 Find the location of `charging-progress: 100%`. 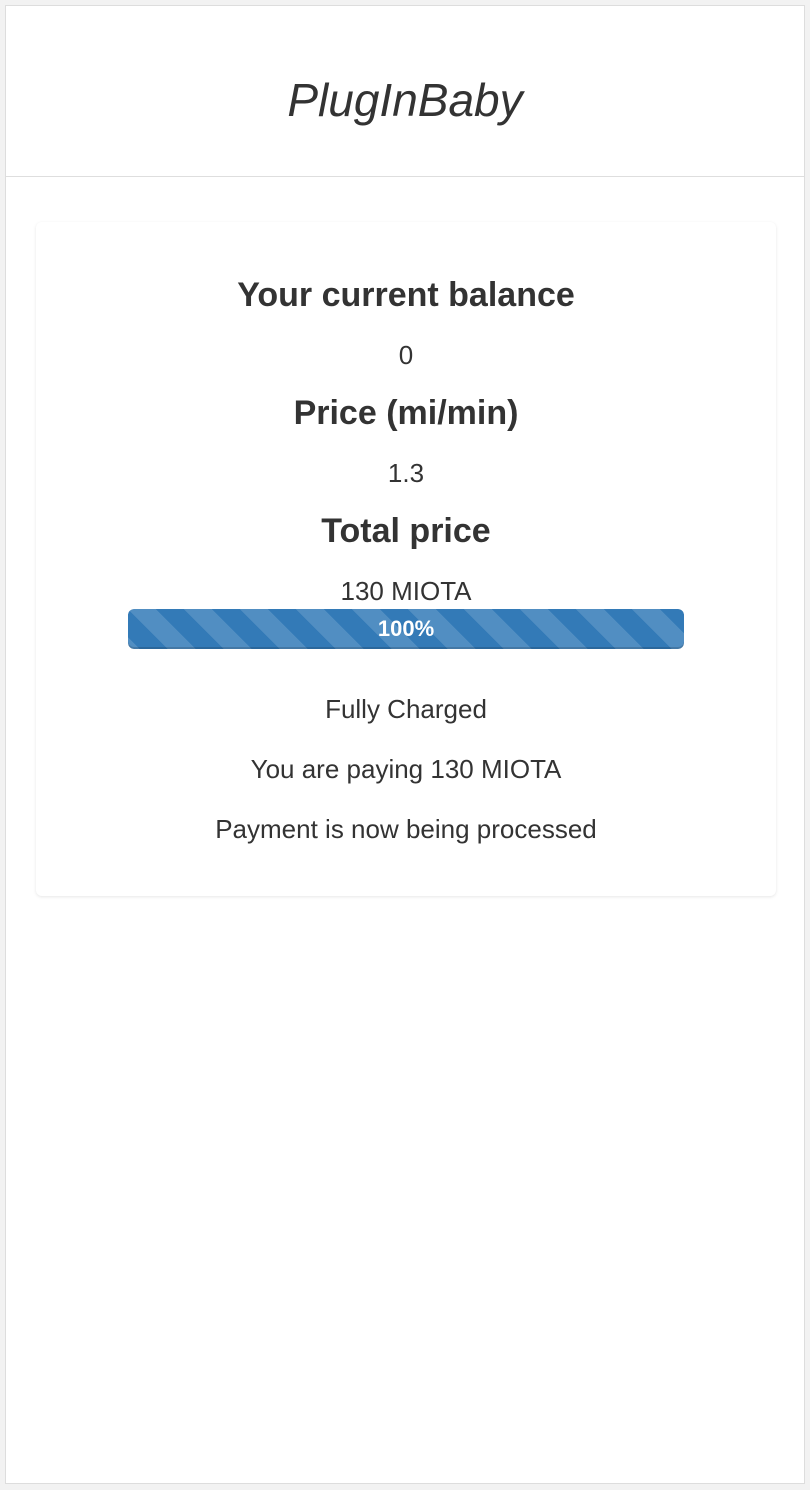

charging-progress: 100% is located at coordinates (406, 629).